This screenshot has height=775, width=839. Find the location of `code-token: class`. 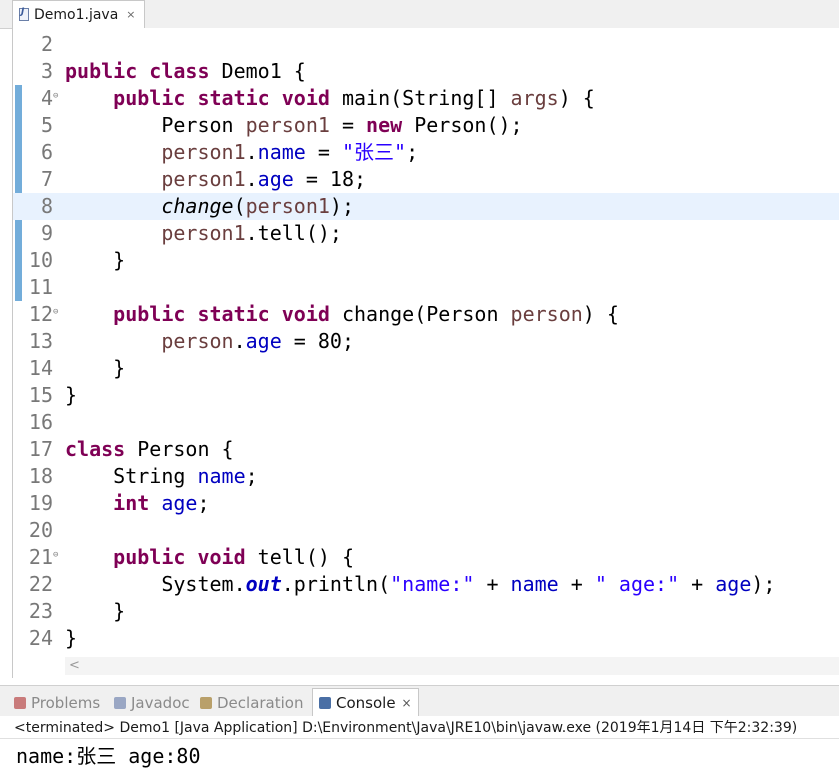

code-token: class is located at coordinates (101, 449).